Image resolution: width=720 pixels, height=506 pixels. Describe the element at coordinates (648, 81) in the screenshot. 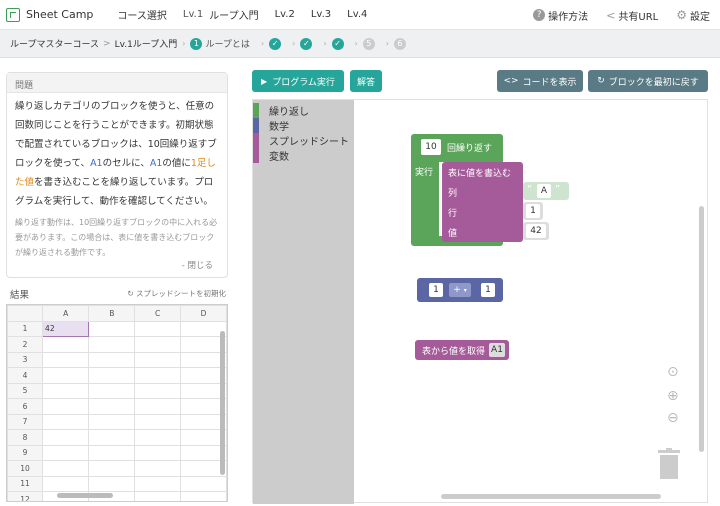

I see `reset-blocks-button: ↻ ブロックを最初に戻す` at that location.